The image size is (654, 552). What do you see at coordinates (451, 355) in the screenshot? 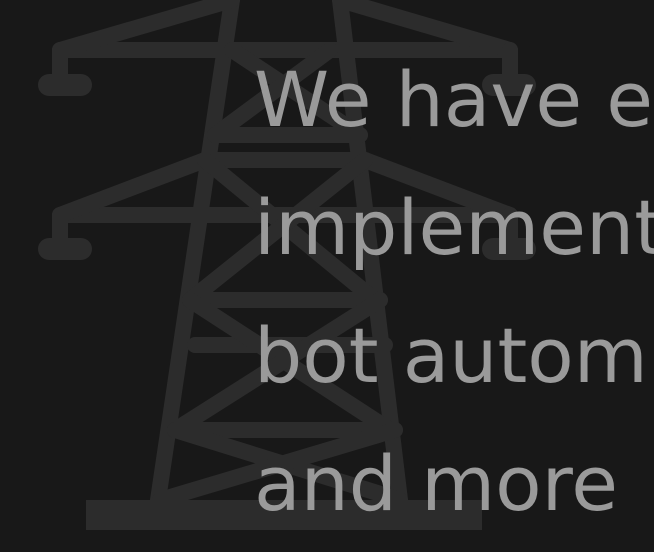
I see `headline-line-3: bot autom` at bounding box center [451, 355].